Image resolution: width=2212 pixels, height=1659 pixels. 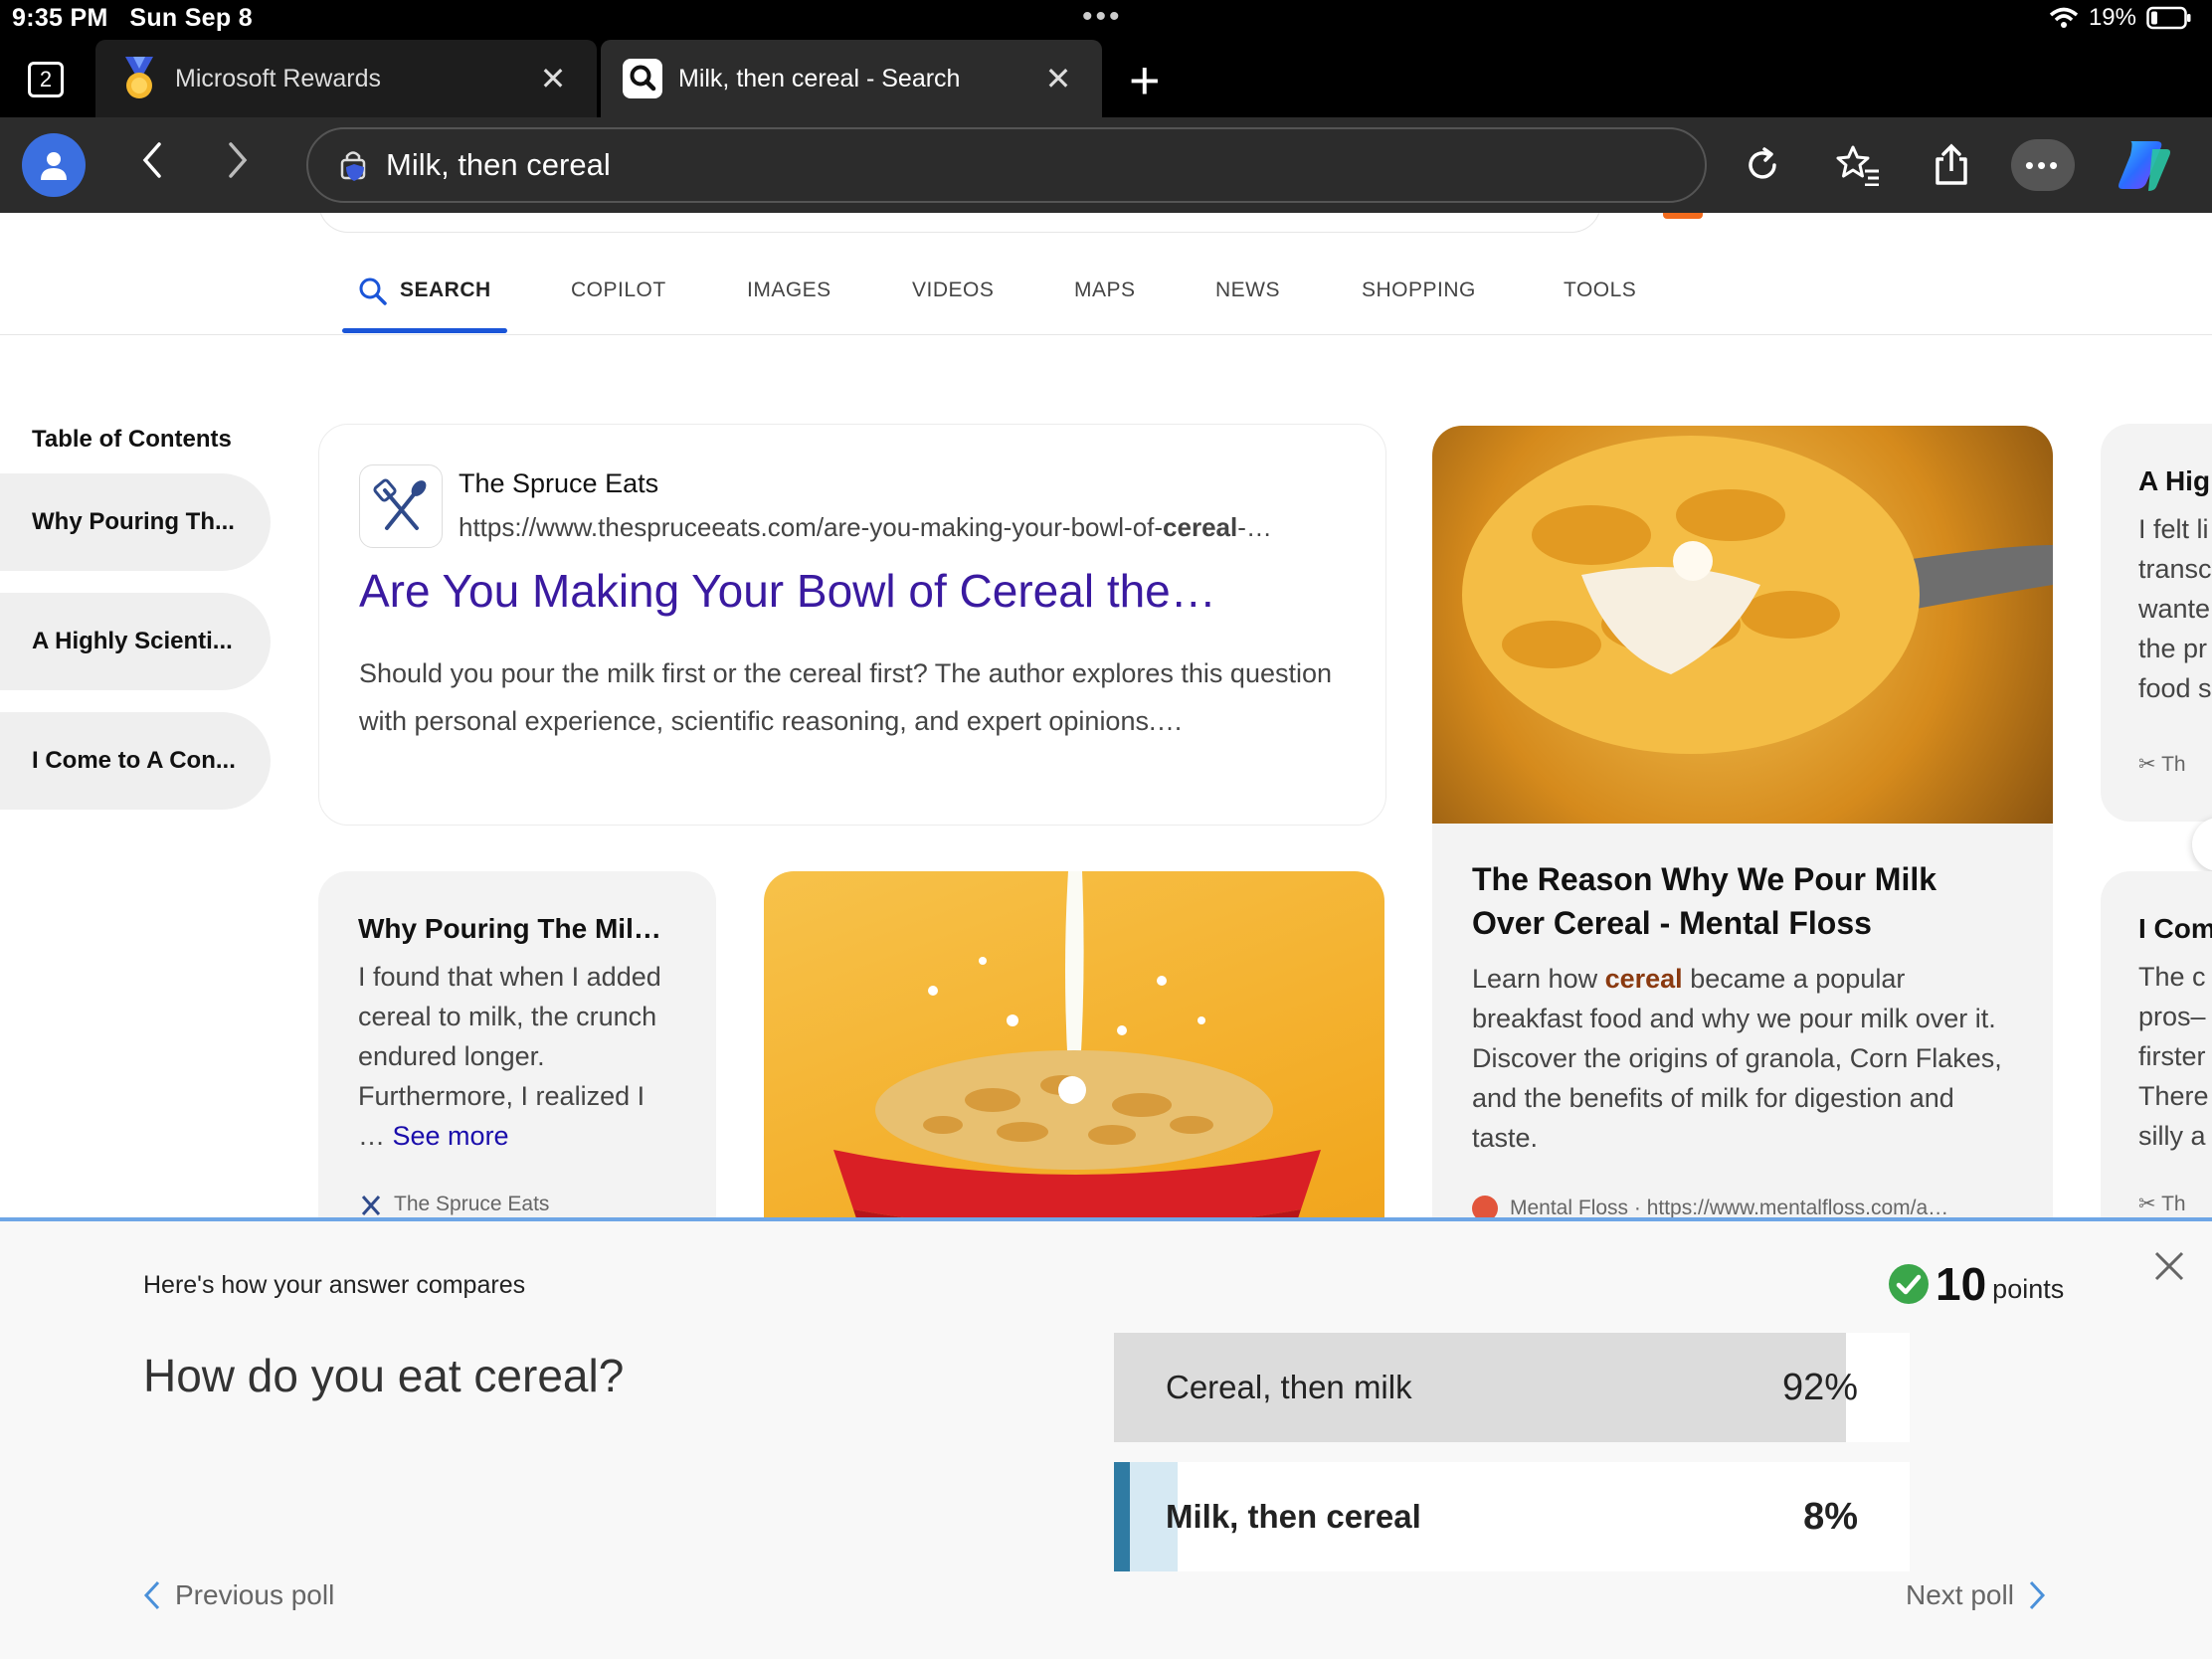 What do you see at coordinates (1145, 80) in the screenshot?
I see `new-tab-plus-icon: +` at bounding box center [1145, 80].